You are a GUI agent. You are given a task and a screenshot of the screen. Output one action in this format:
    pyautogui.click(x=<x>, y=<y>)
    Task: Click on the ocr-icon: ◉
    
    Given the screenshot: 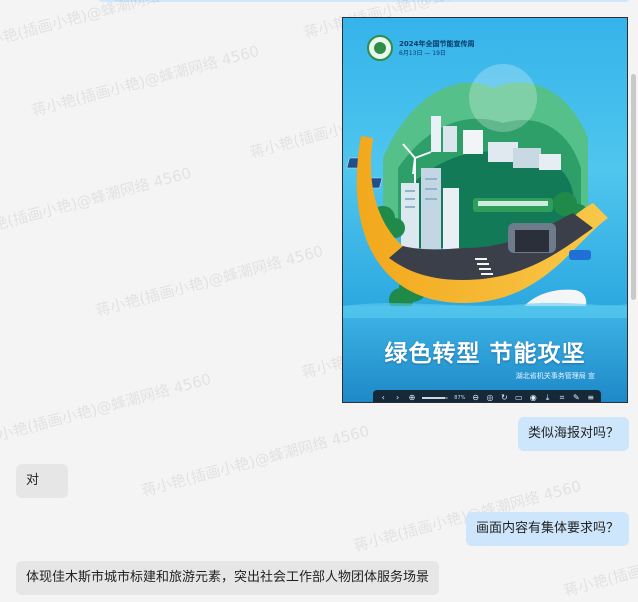 What is the action you would take?
    pyautogui.click(x=533, y=397)
    